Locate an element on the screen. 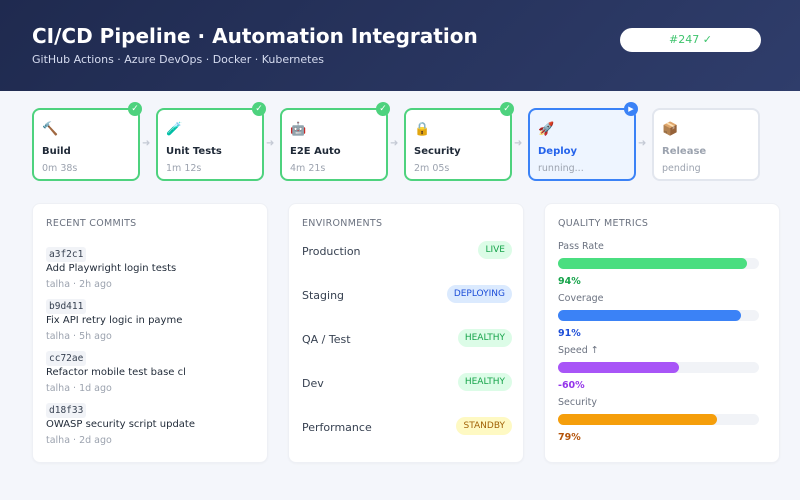 The height and width of the screenshot is (500, 800). commit-message: OWASP security script update is located at coordinates (120, 424).